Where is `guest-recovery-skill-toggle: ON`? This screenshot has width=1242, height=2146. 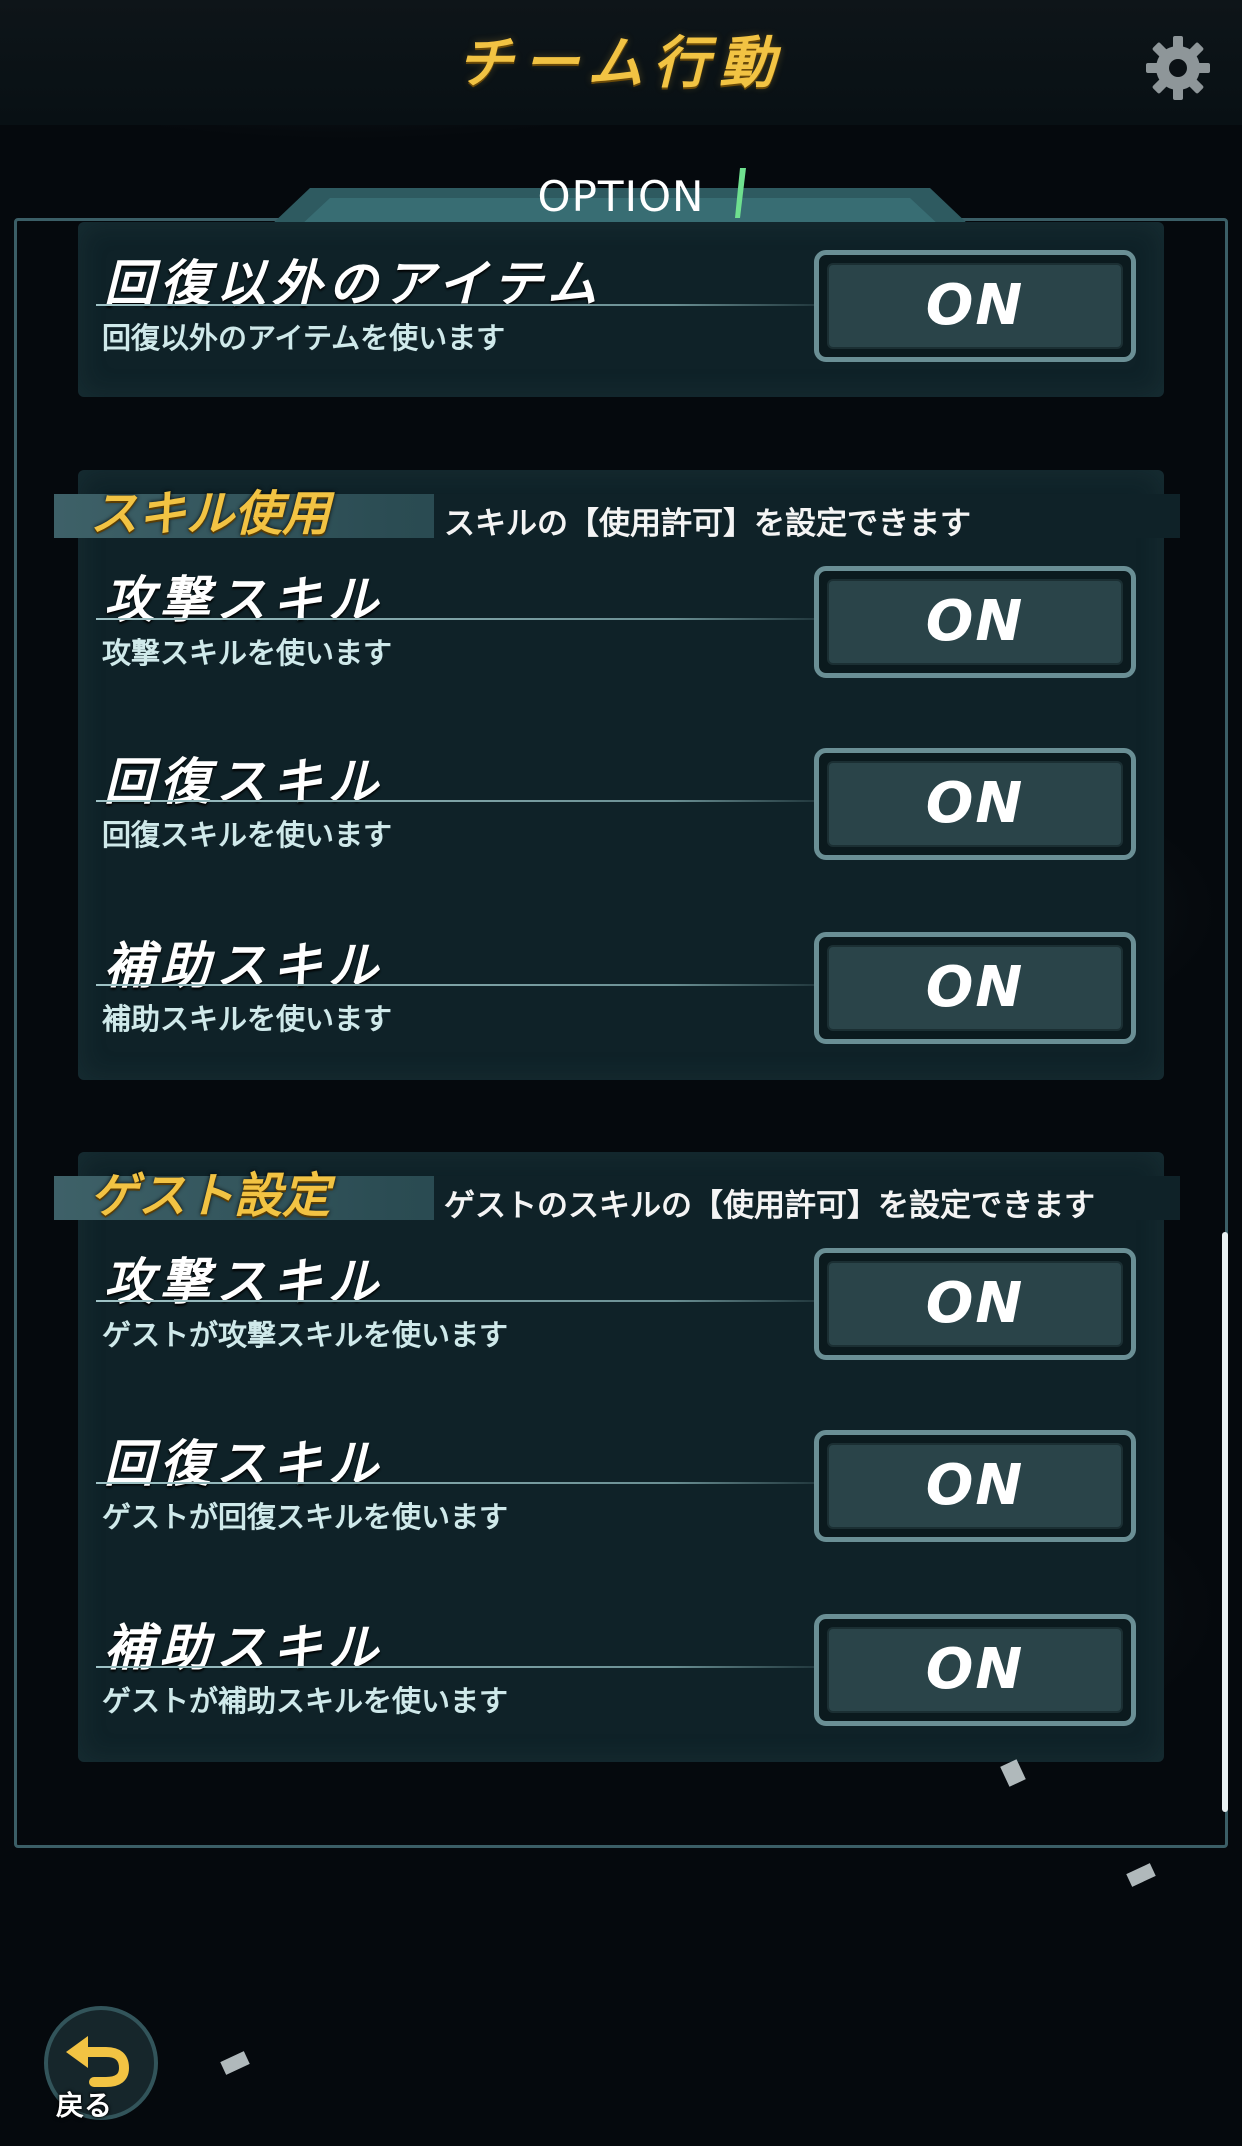 guest-recovery-skill-toggle: ON is located at coordinates (975, 1486).